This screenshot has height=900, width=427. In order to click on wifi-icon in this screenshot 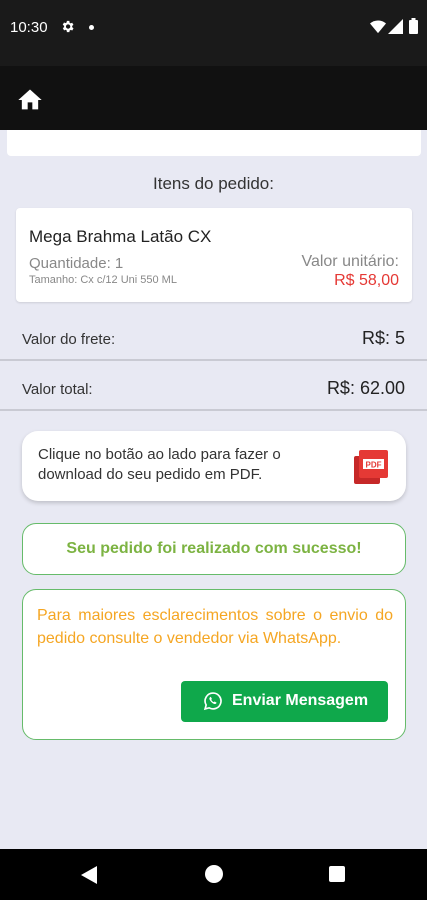, I will do `click(378, 27)`.